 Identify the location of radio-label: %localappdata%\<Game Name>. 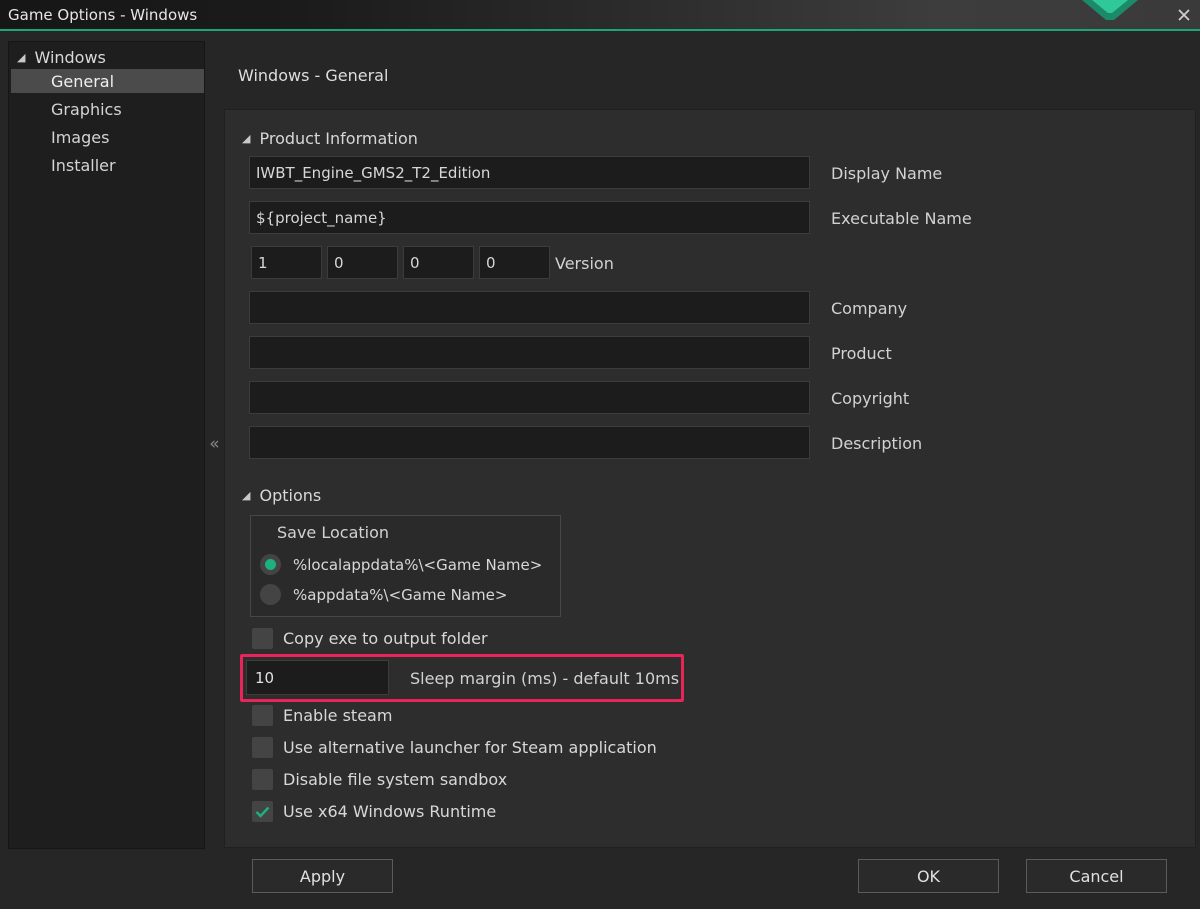
(418, 564).